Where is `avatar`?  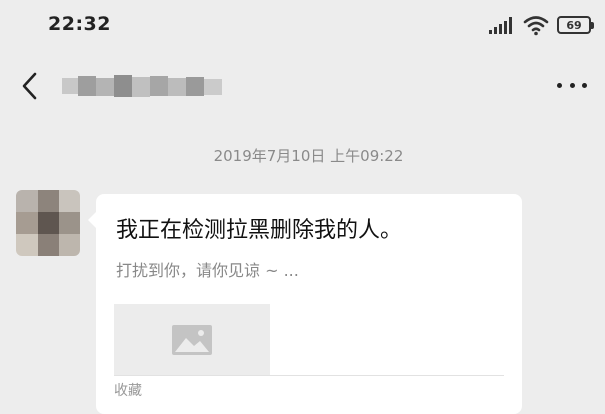 avatar is located at coordinates (48, 223).